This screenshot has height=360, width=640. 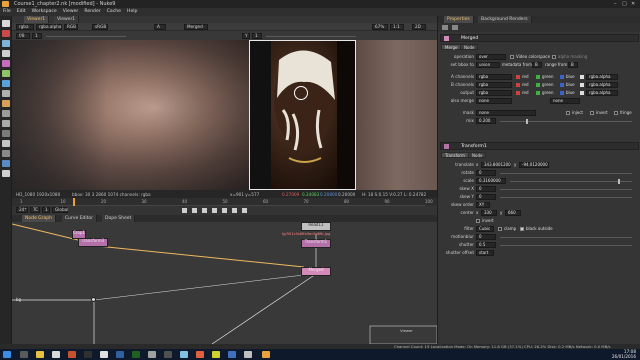 What do you see at coordinates (602, 85) in the screenshot?
I see `b-alpha-select: rgba.alpha` at bounding box center [602, 85].